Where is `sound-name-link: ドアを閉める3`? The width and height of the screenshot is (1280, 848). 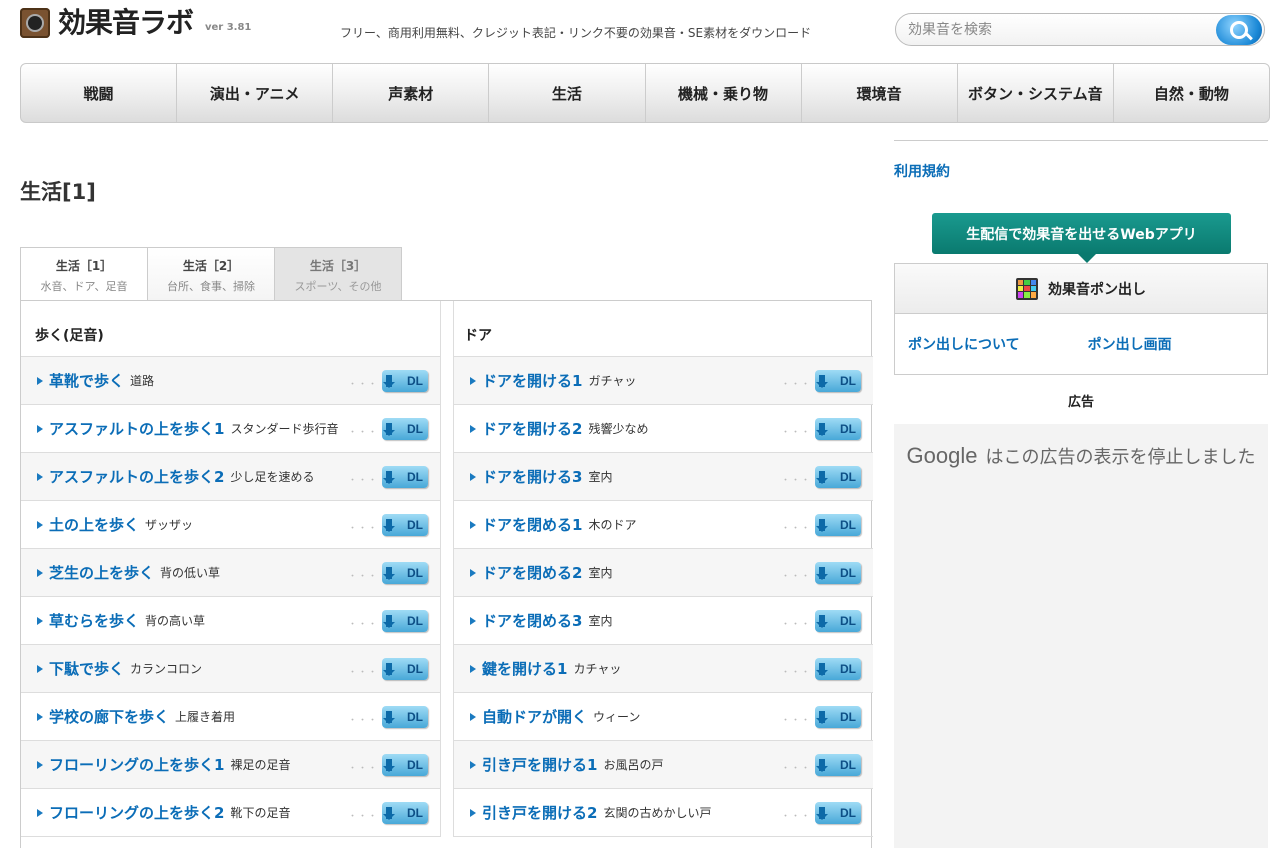
sound-name-link: ドアを閉める3 is located at coordinates (532, 620).